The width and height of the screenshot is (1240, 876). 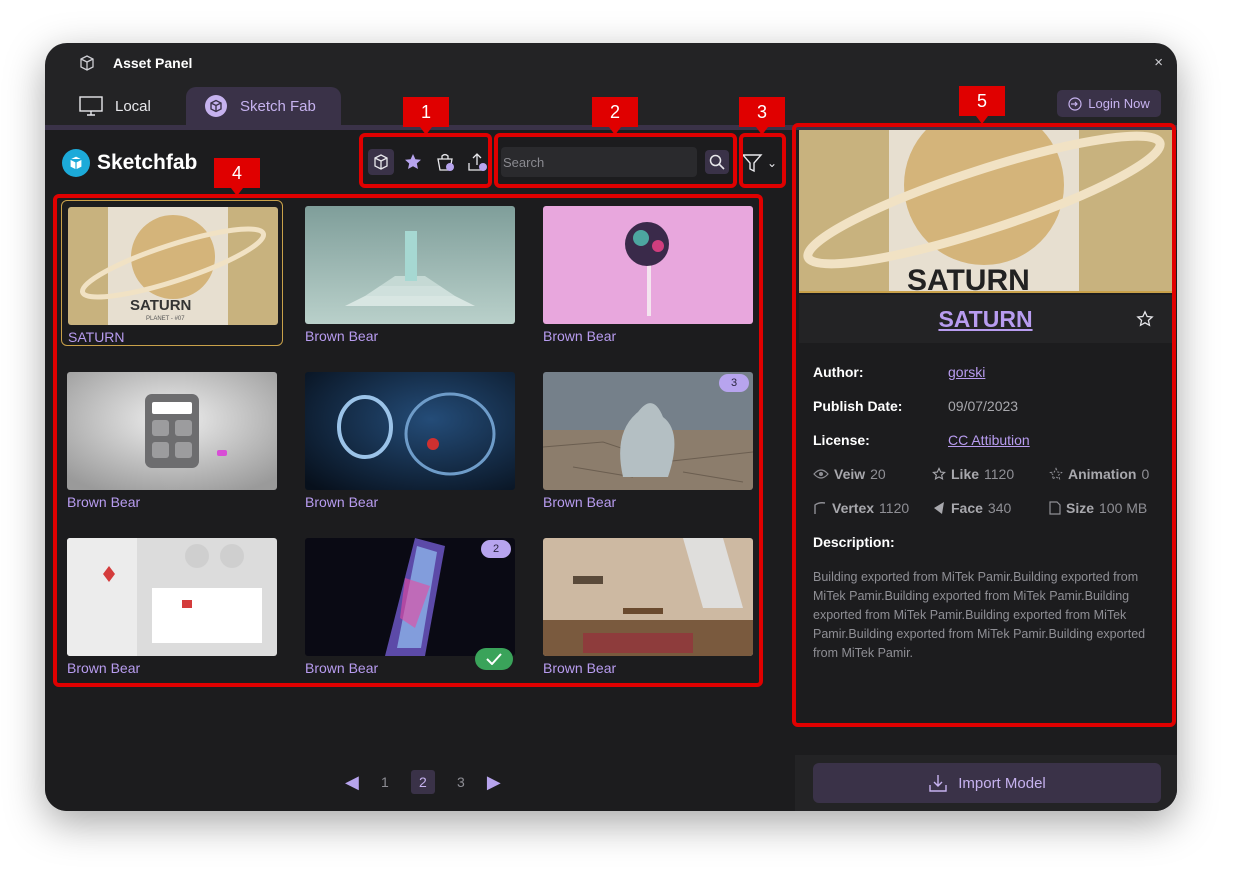 I want to click on download-icon, so click(x=938, y=783).